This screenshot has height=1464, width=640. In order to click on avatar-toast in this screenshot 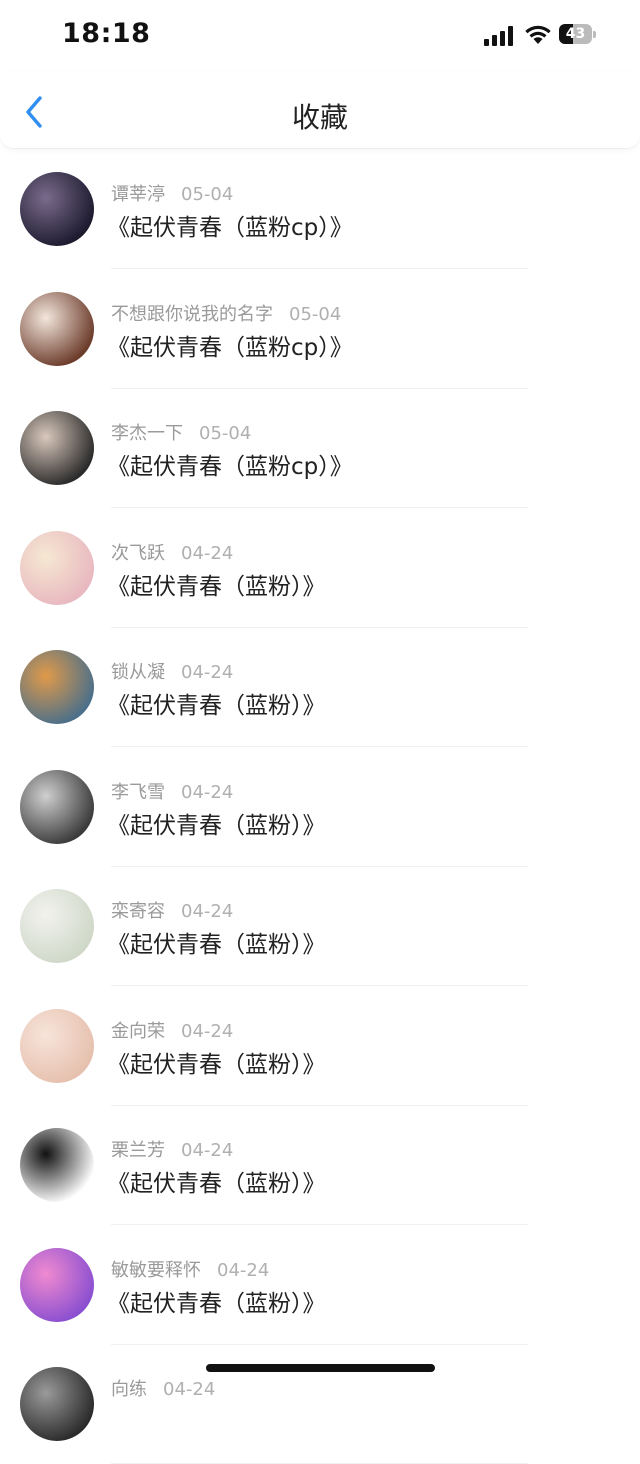, I will do `click(57, 687)`.